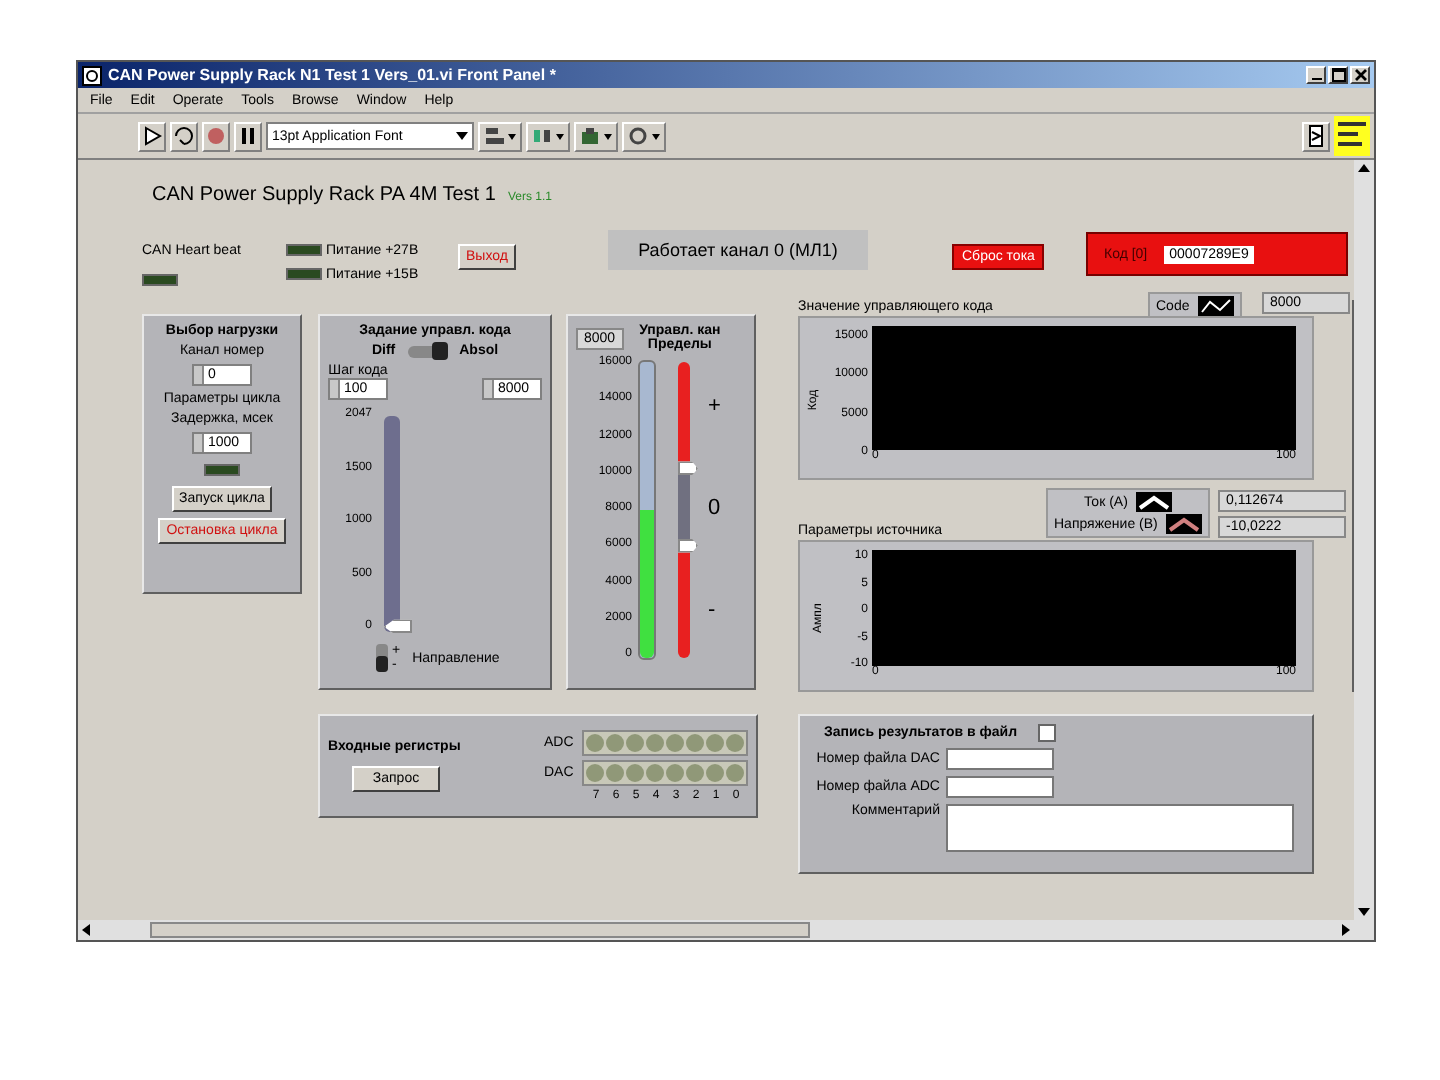  What do you see at coordinates (1364, 168) in the screenshot?
I see `scroll-up-icon` at bounding box center [1364, 168].